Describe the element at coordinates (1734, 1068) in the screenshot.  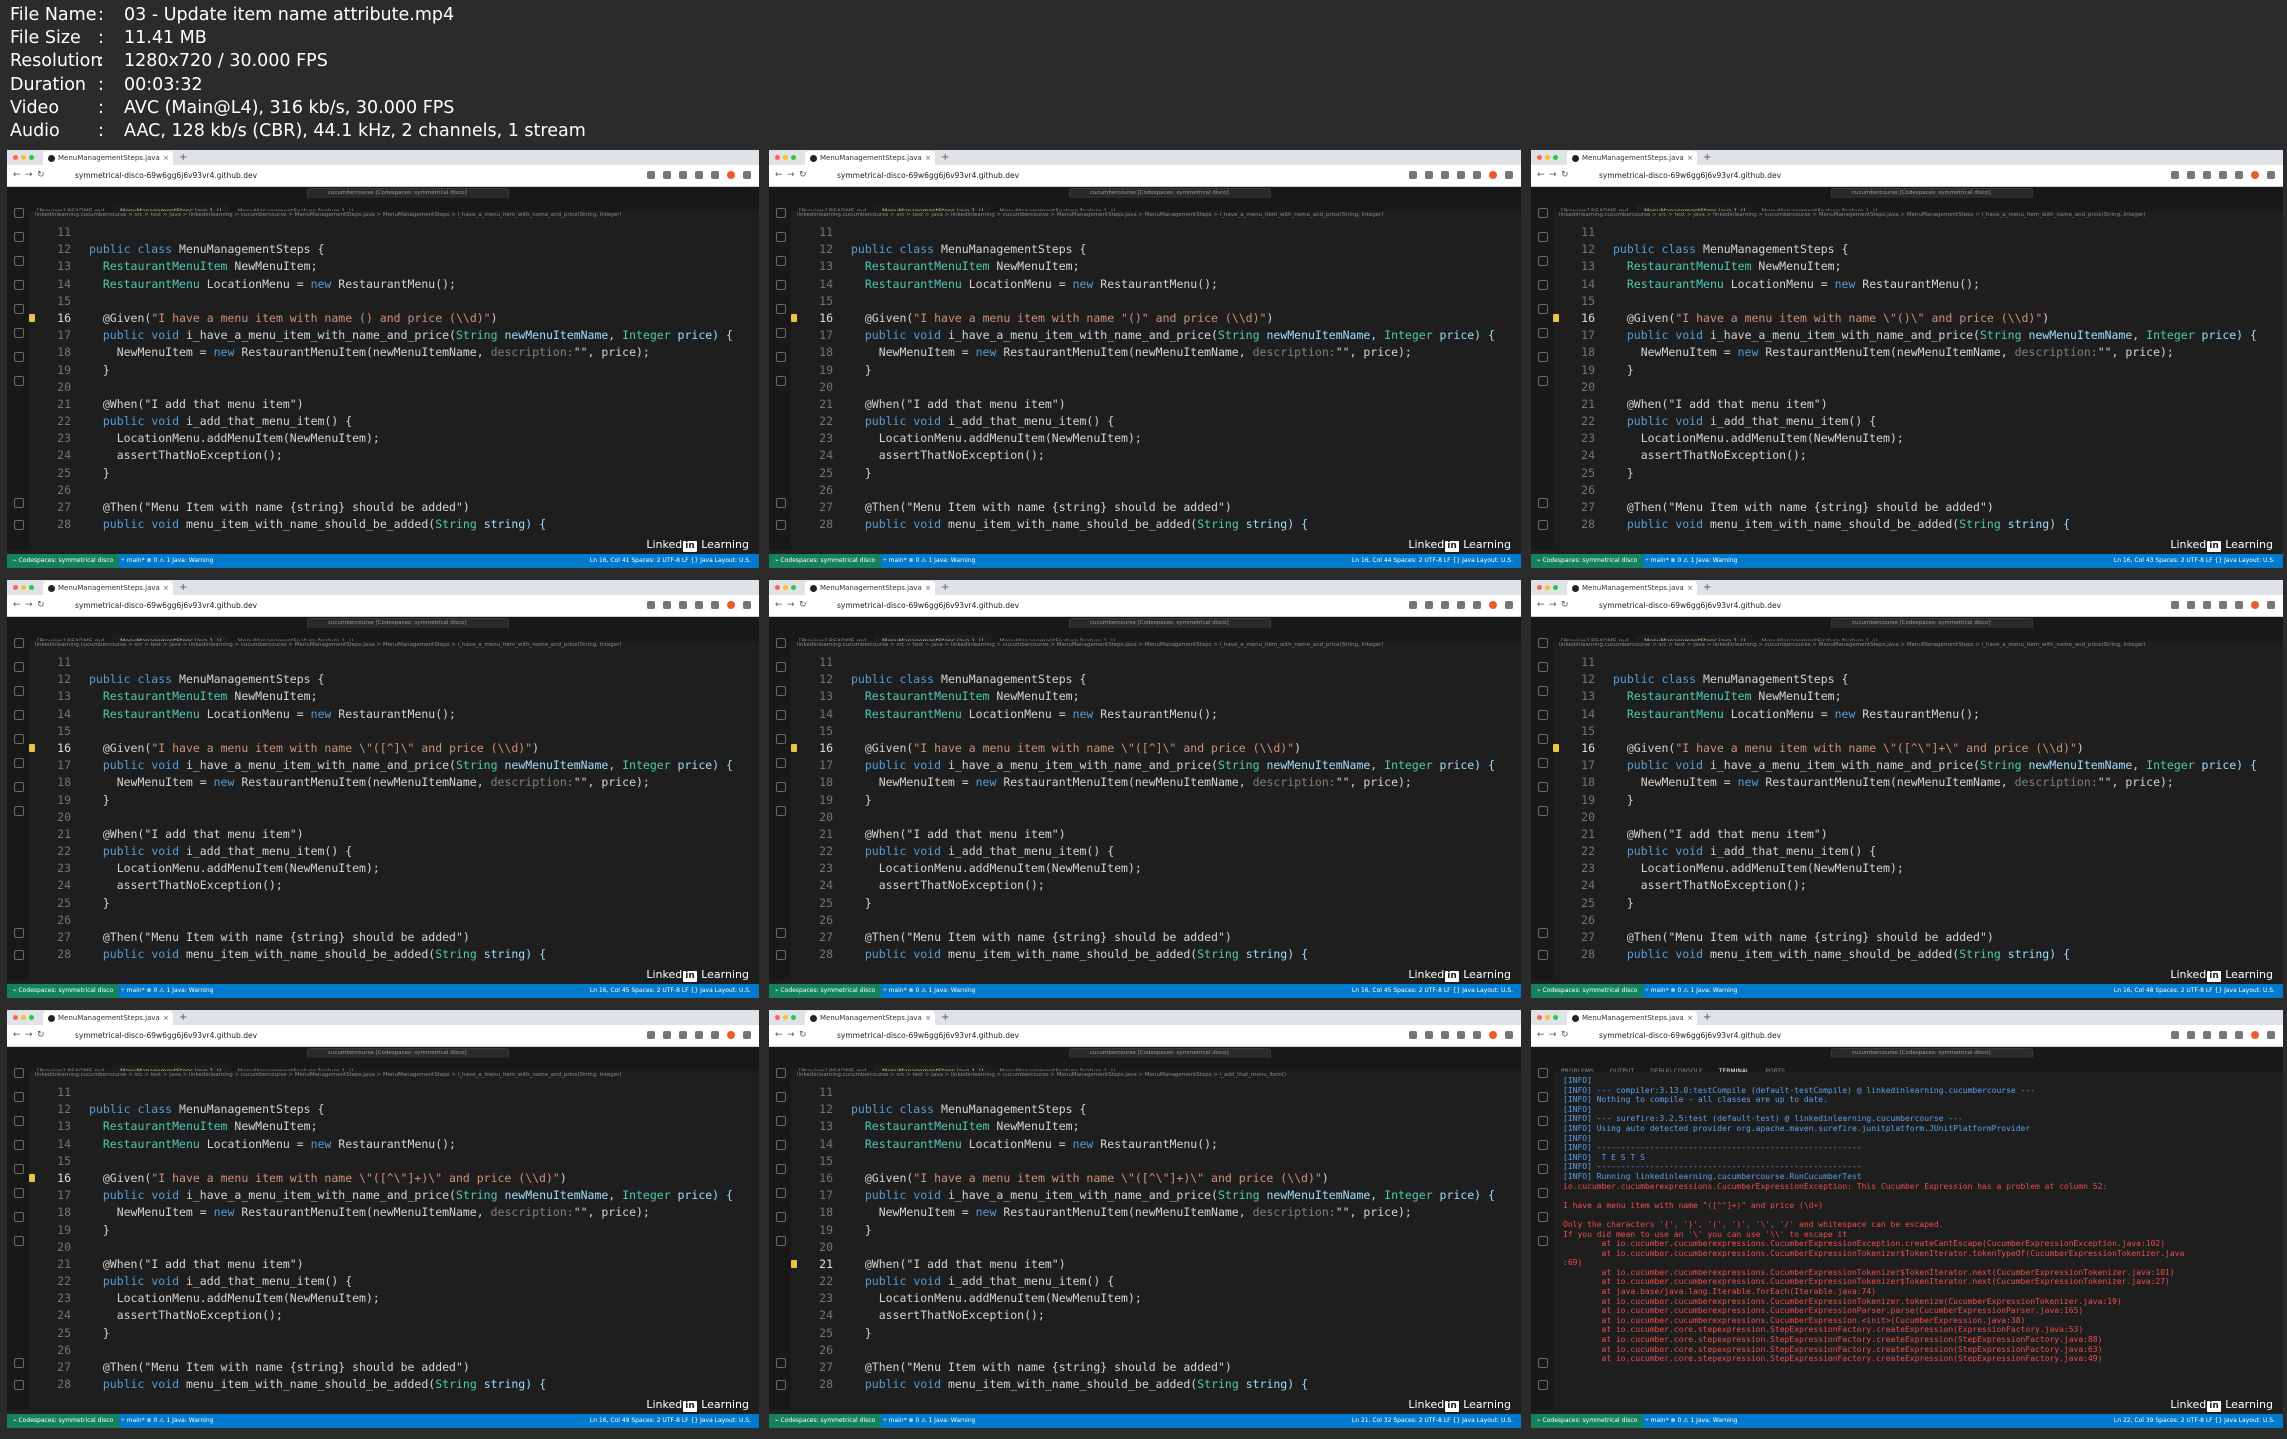
I see `panel-tab: TERMINAL` at that location.